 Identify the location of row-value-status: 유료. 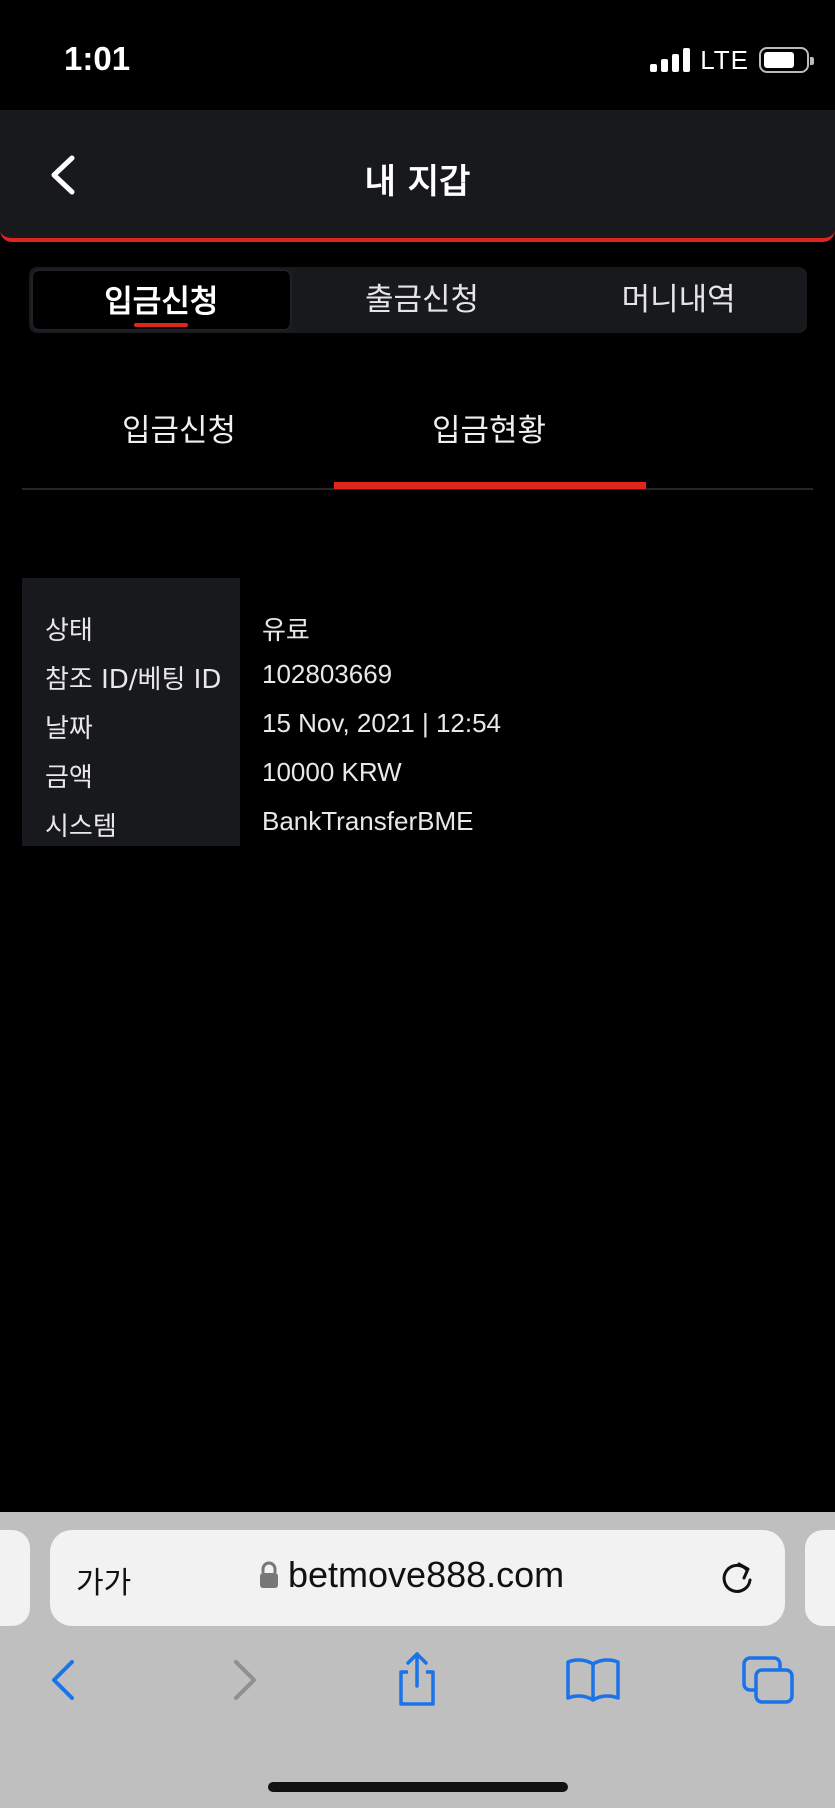
(286, 630).